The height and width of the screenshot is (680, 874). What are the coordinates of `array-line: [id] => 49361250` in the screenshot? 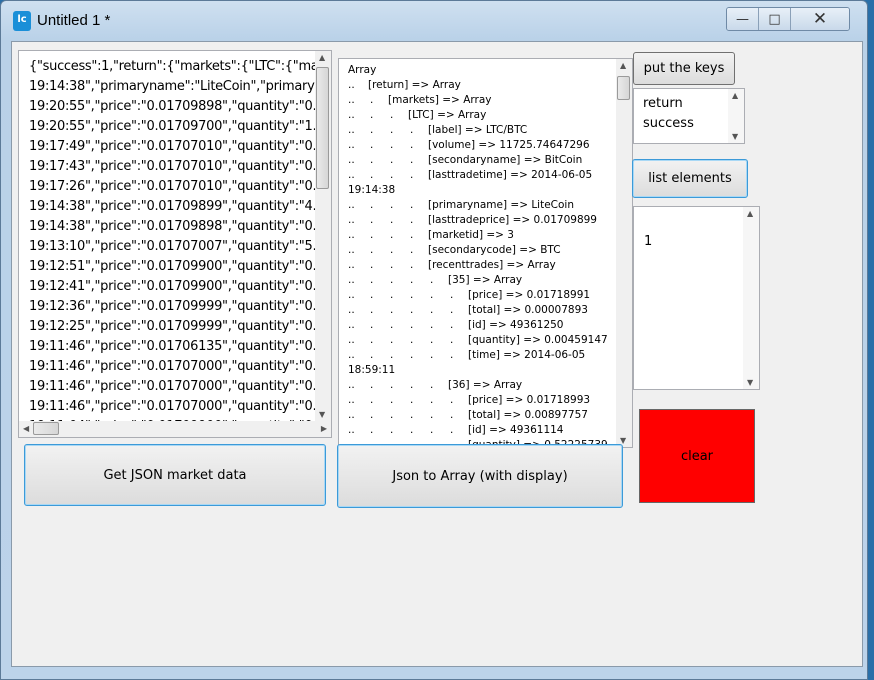 It's located at (516, 325).